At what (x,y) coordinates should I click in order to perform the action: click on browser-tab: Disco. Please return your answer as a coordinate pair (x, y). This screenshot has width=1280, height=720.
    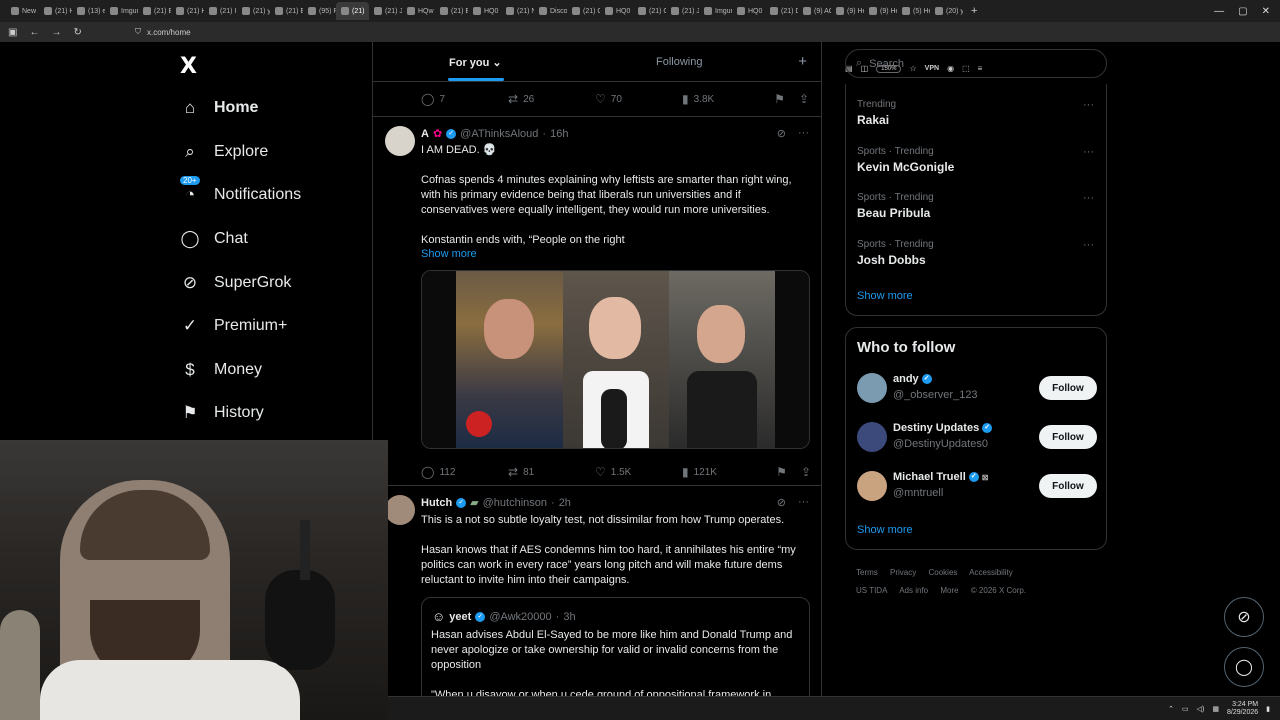
    Looking at the image, I should click on (550, 11).